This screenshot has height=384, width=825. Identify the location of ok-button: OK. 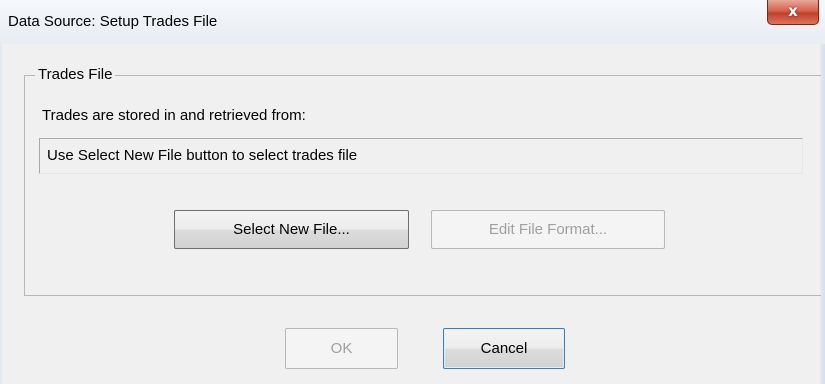
(341, 348).